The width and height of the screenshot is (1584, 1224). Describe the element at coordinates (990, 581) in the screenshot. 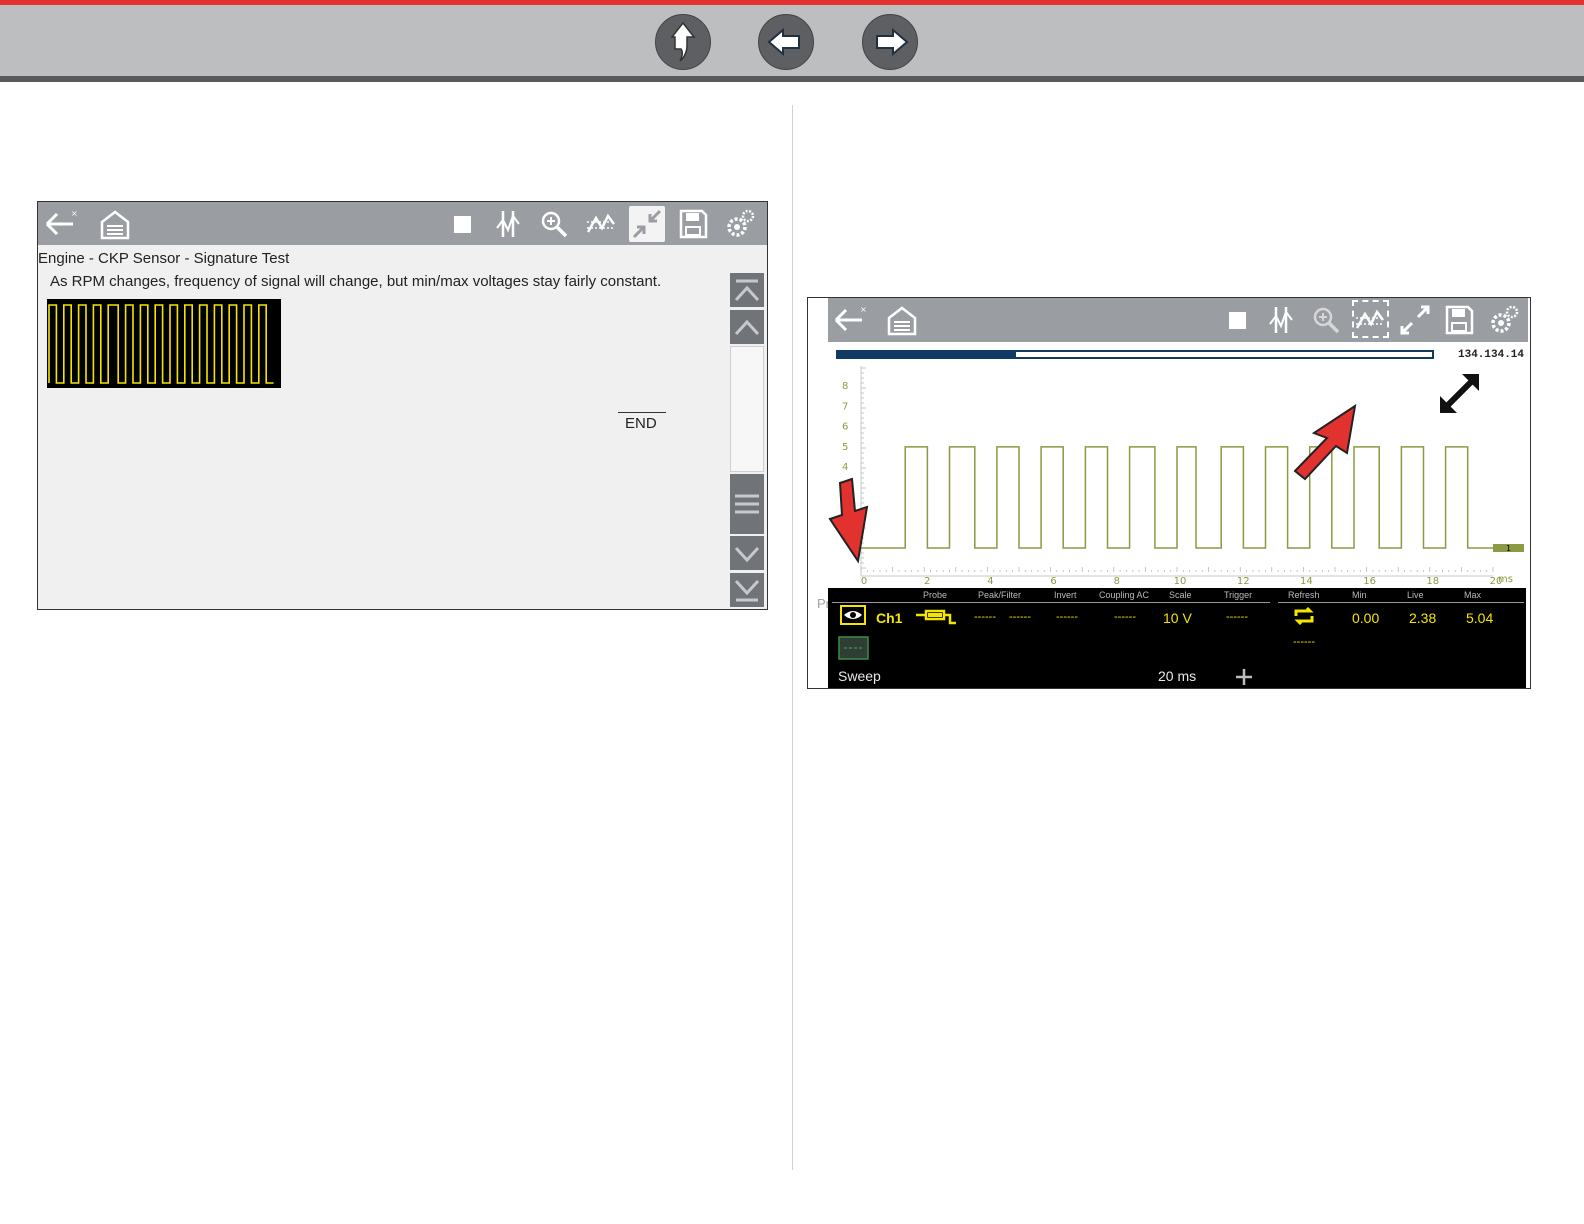

I see `x-tick-label: 4` at that location.